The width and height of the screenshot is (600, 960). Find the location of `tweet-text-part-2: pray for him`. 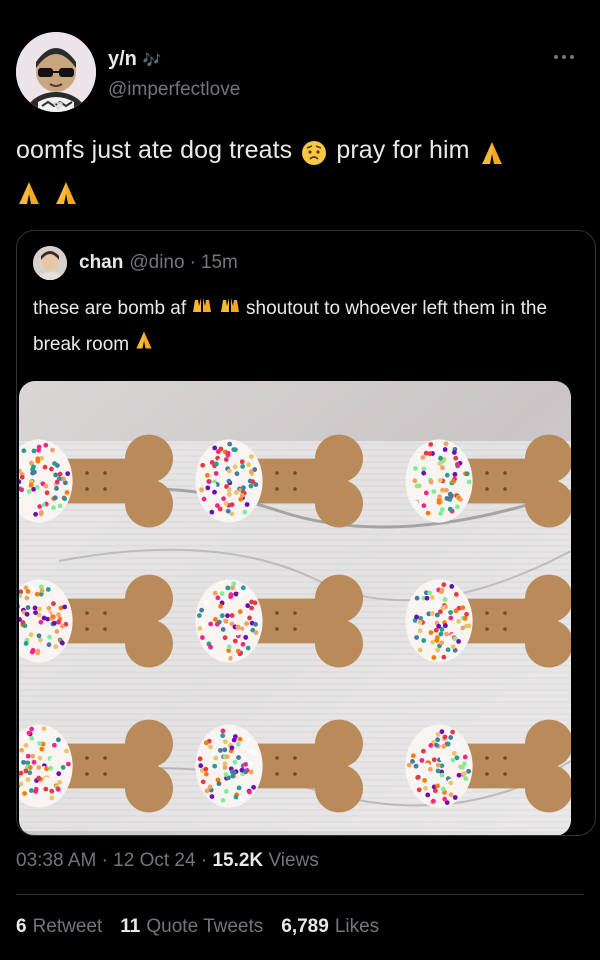

tweet-text-part-2: pray for him is located at coordinates (403, 150).